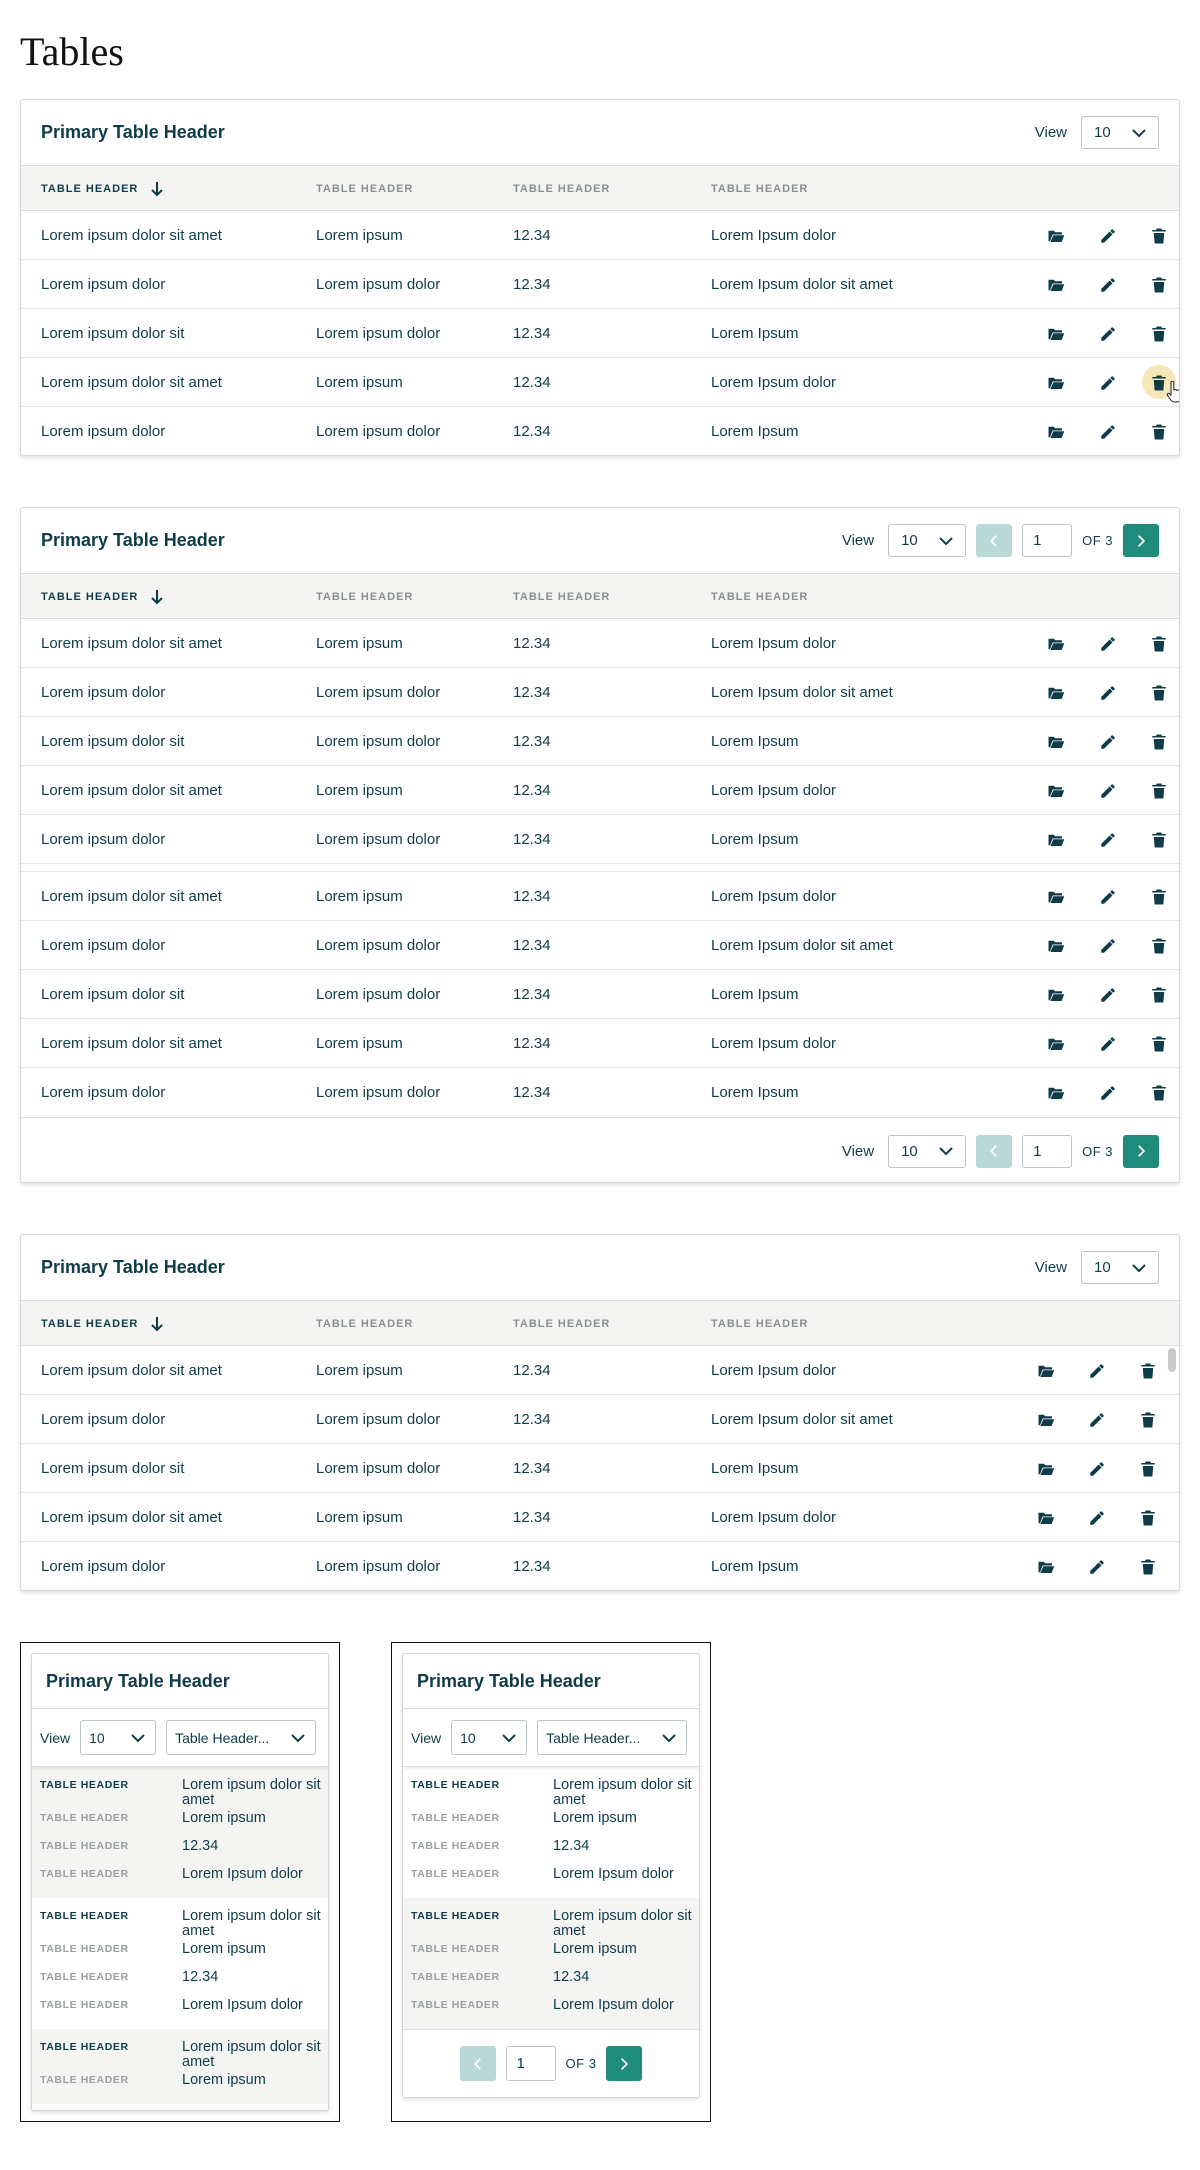  I want to click on mobile1-view-select: 10, so click(118, 1737).